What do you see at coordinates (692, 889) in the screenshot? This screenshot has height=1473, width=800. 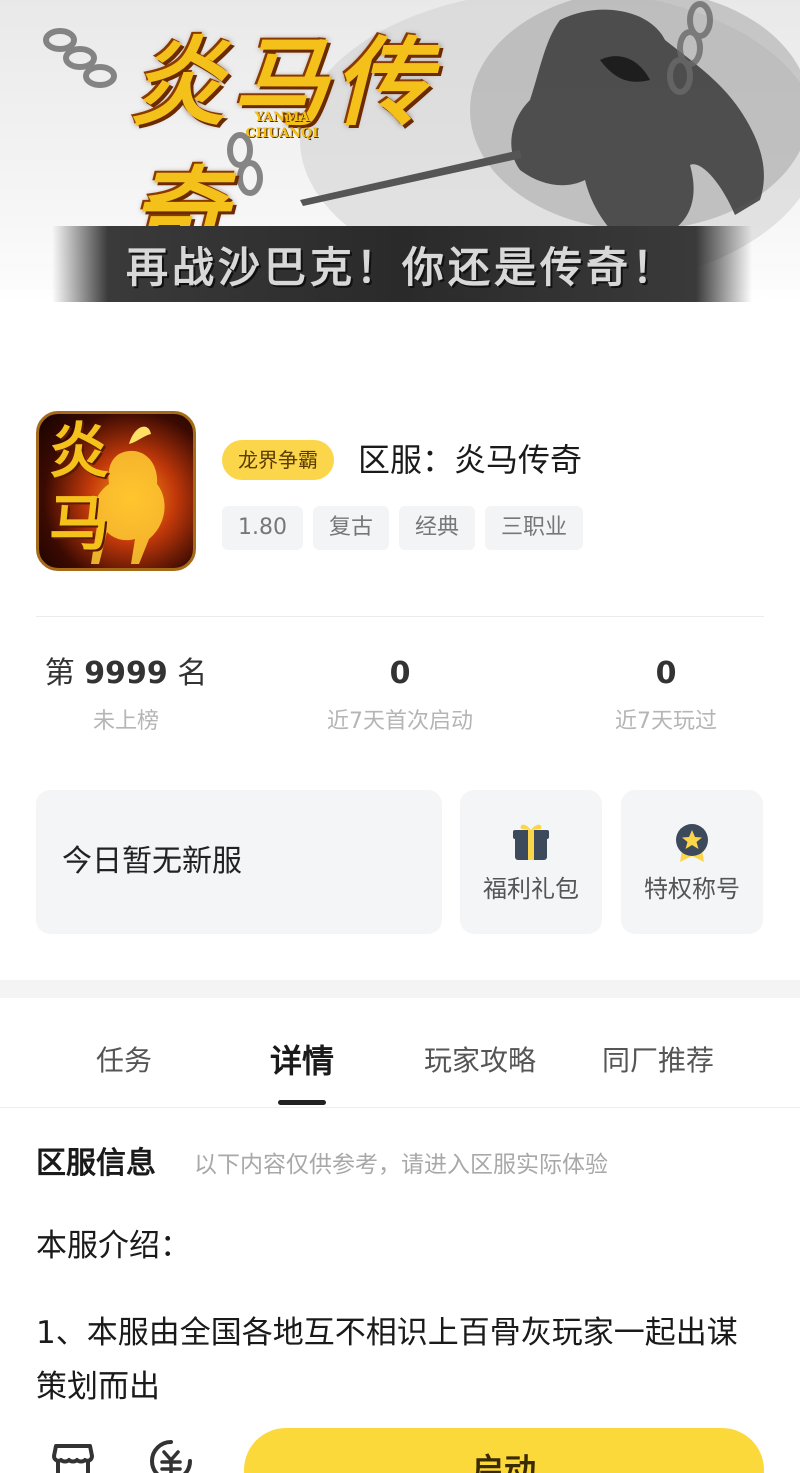 I see `privilege-title-label: 特权称号` at bounding box center [692, 889].